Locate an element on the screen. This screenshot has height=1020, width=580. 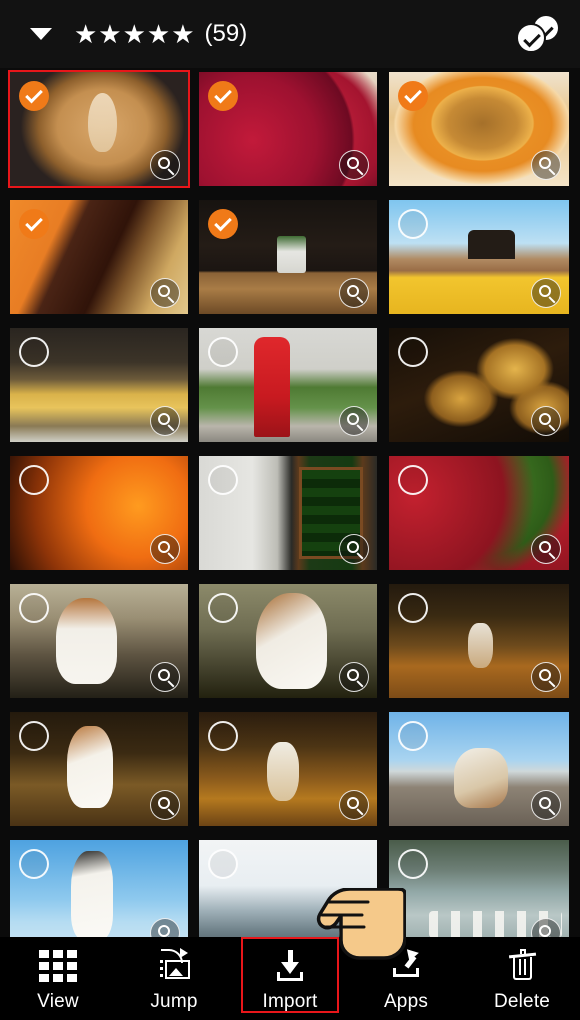
bottom-toolbar: View Jump Import Apps Delete is located at coordinates (290, 978).